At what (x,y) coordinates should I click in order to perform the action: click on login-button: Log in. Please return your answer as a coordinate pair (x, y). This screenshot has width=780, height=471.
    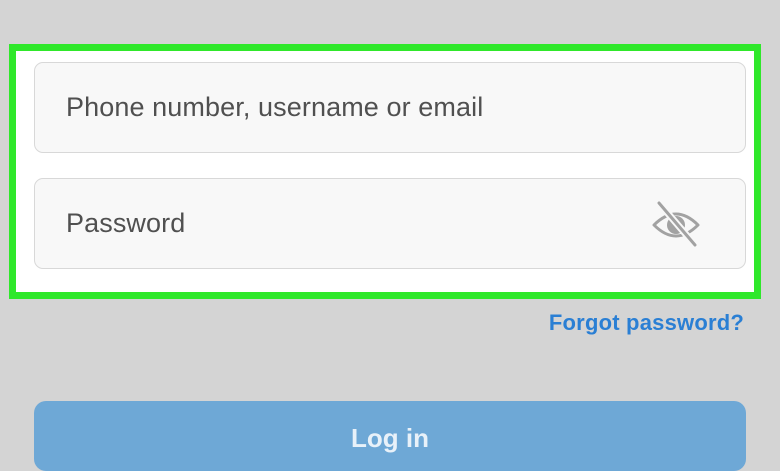
    Looking at the image, I should click on (390, 436).